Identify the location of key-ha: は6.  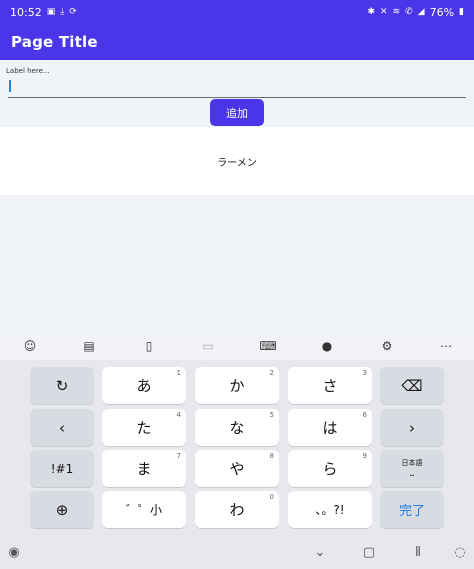
(330, 427).